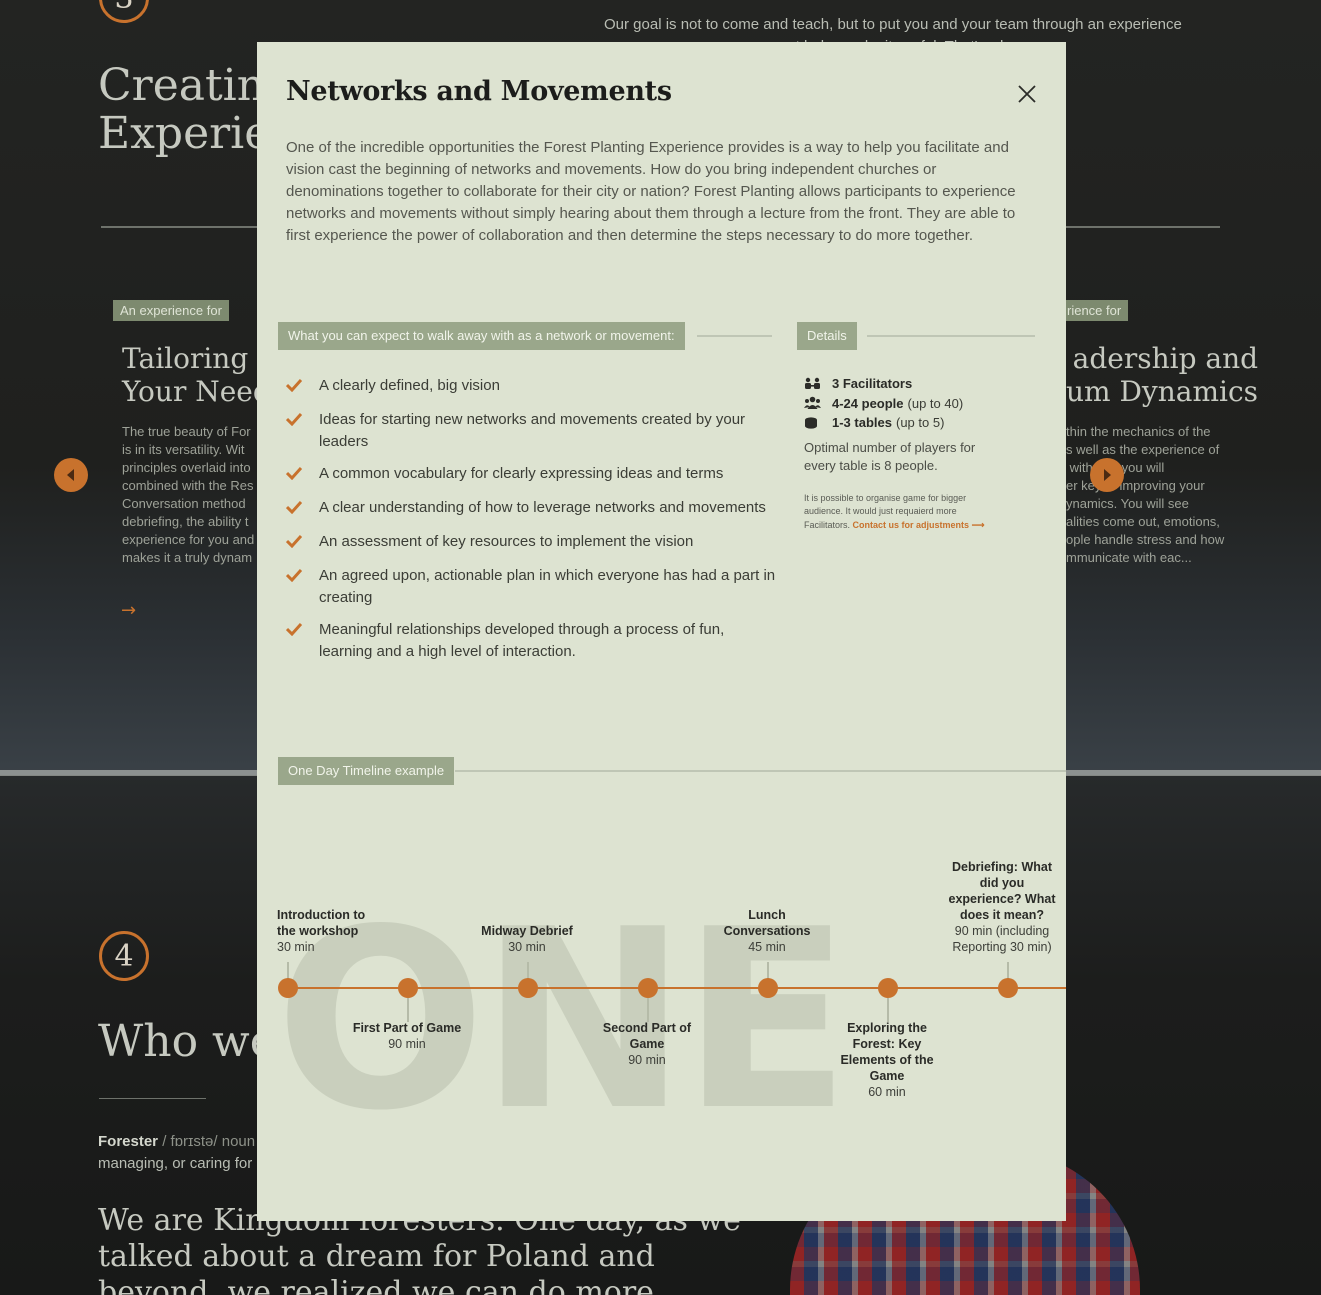 The width and height of the screenshot is (1321, 1295). Describe the element at coordinates (811, 423) in the screenshot. I see `table-icon` at that location.